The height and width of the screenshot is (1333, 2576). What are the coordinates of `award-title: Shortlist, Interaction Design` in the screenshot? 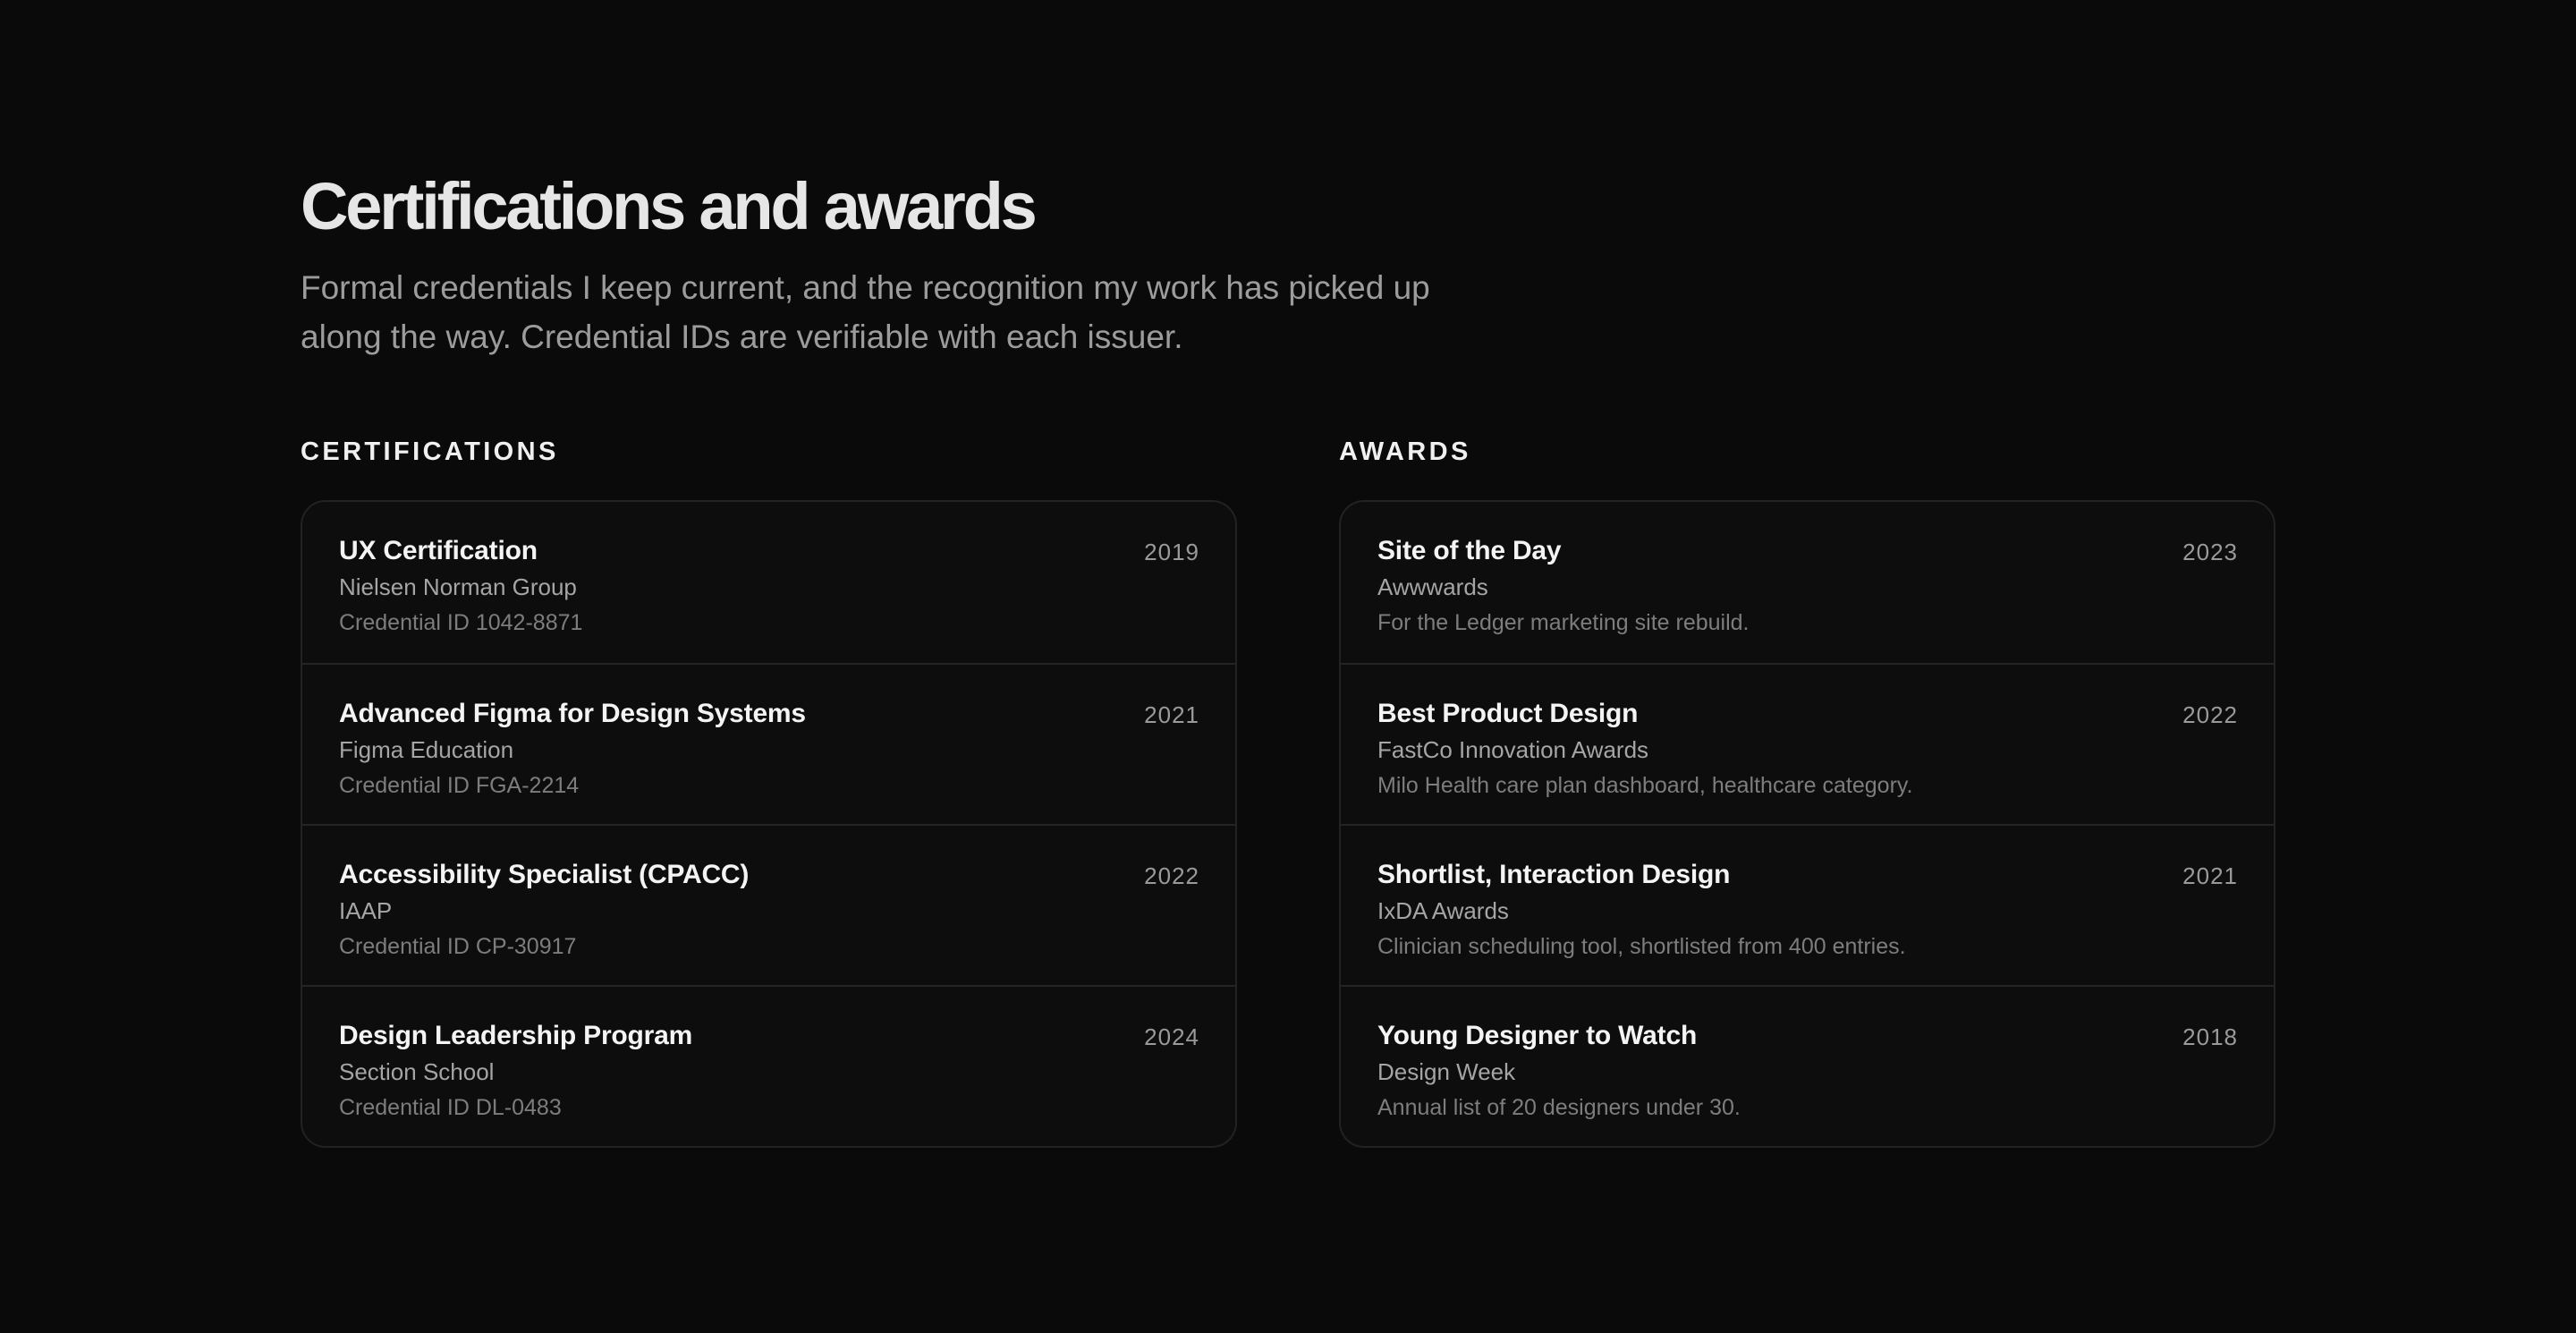 It's located at (1554, 874).